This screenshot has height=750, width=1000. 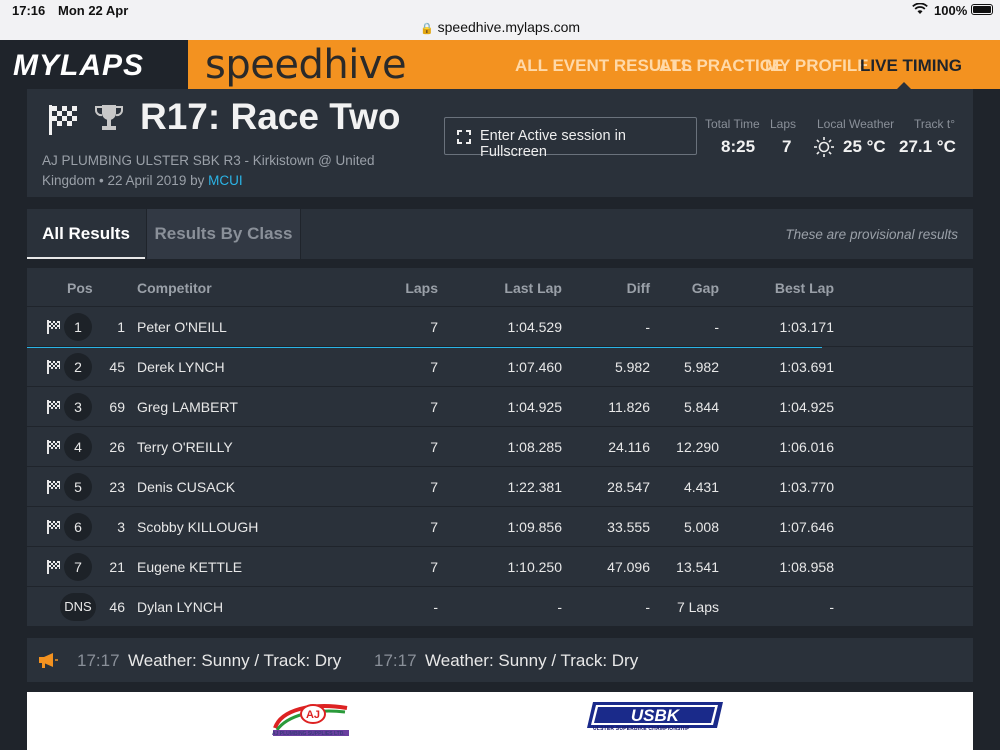 I want to click on nav-my-profile: MY PROFILE, so click(x=817, y=66).